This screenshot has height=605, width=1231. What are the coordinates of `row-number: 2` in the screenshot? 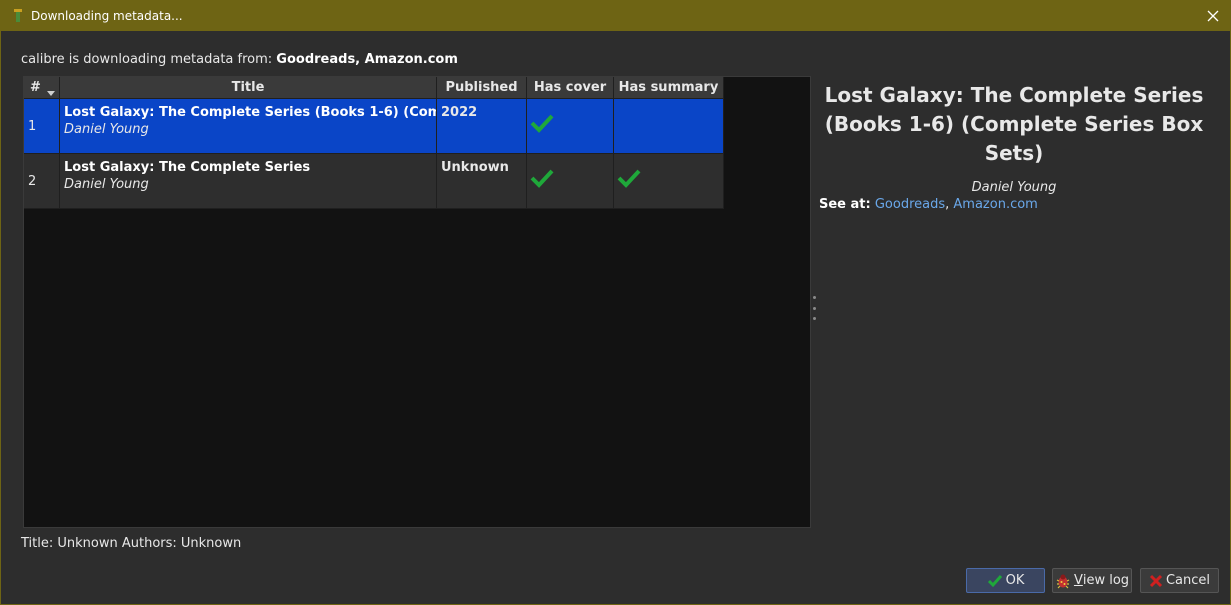 It's located at (42, 181).